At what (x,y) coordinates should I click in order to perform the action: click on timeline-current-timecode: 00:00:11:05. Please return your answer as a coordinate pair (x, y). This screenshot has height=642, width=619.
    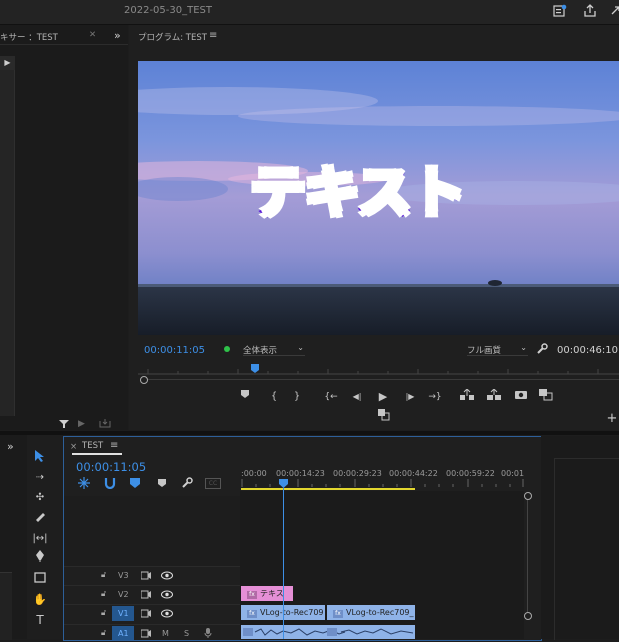
    Looking at the image, I should click on (111, 467).